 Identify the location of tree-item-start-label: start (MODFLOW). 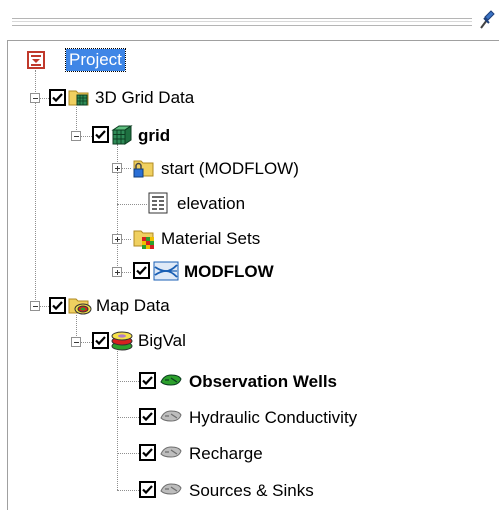
(230, 169).